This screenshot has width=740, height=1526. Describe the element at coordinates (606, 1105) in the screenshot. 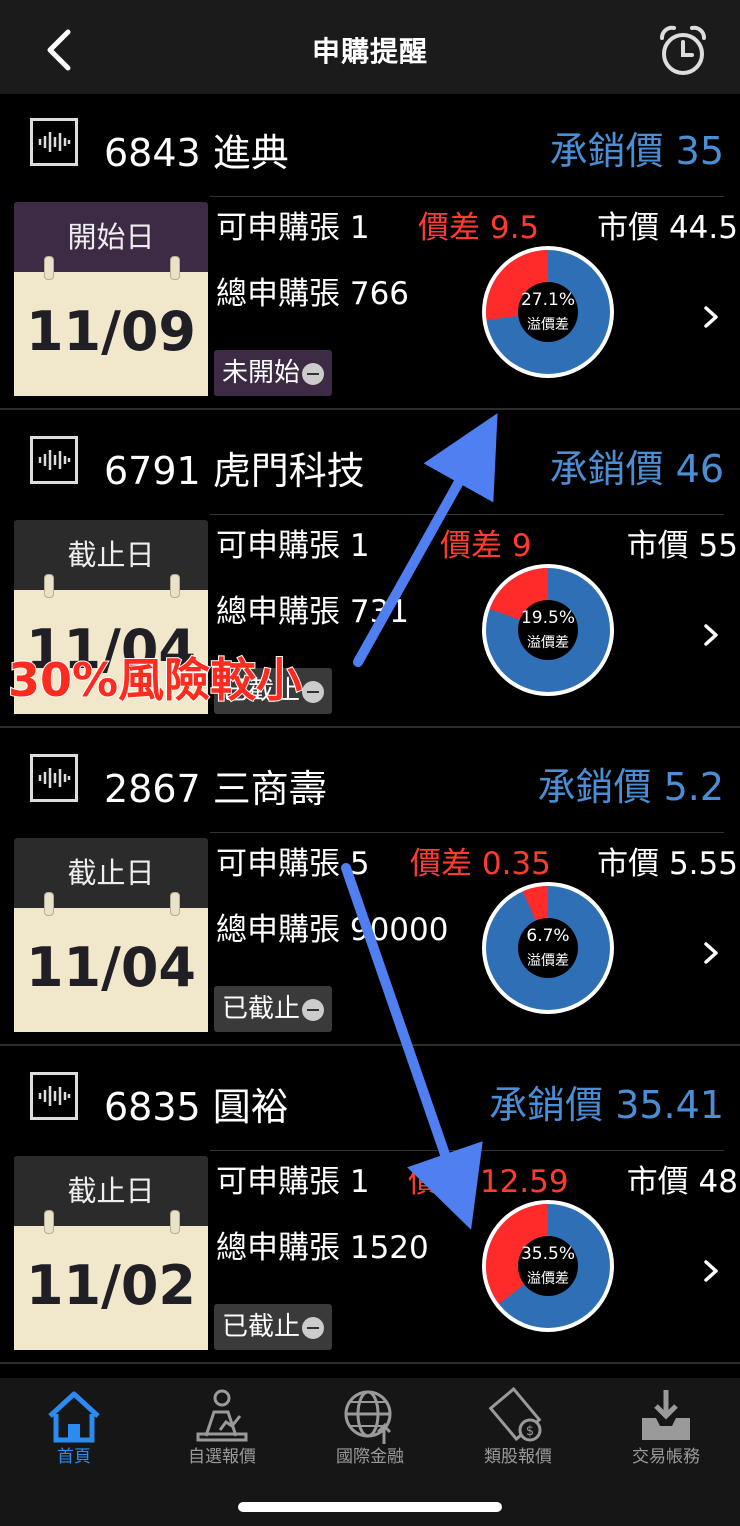

I see `underwriting-price: 承銷價 35.41` at that location.